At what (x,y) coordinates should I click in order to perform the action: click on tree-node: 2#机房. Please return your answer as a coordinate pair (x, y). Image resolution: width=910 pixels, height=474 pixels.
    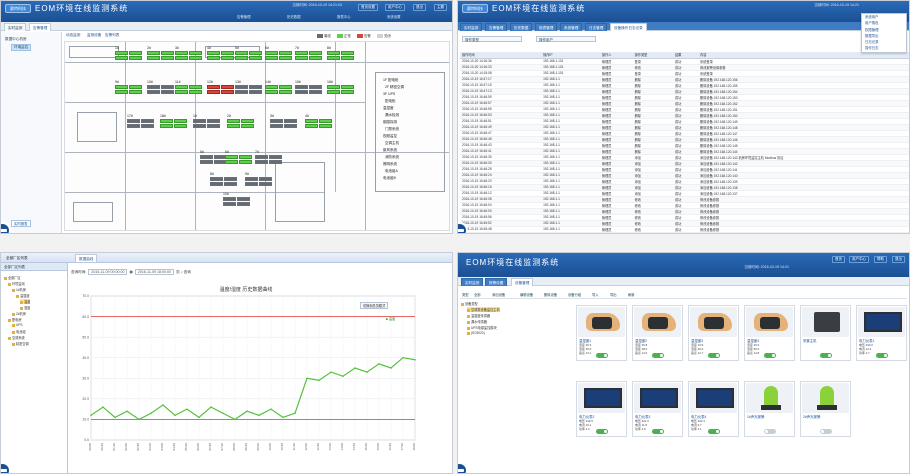
    Looking at the image, I should click on (19, 313).